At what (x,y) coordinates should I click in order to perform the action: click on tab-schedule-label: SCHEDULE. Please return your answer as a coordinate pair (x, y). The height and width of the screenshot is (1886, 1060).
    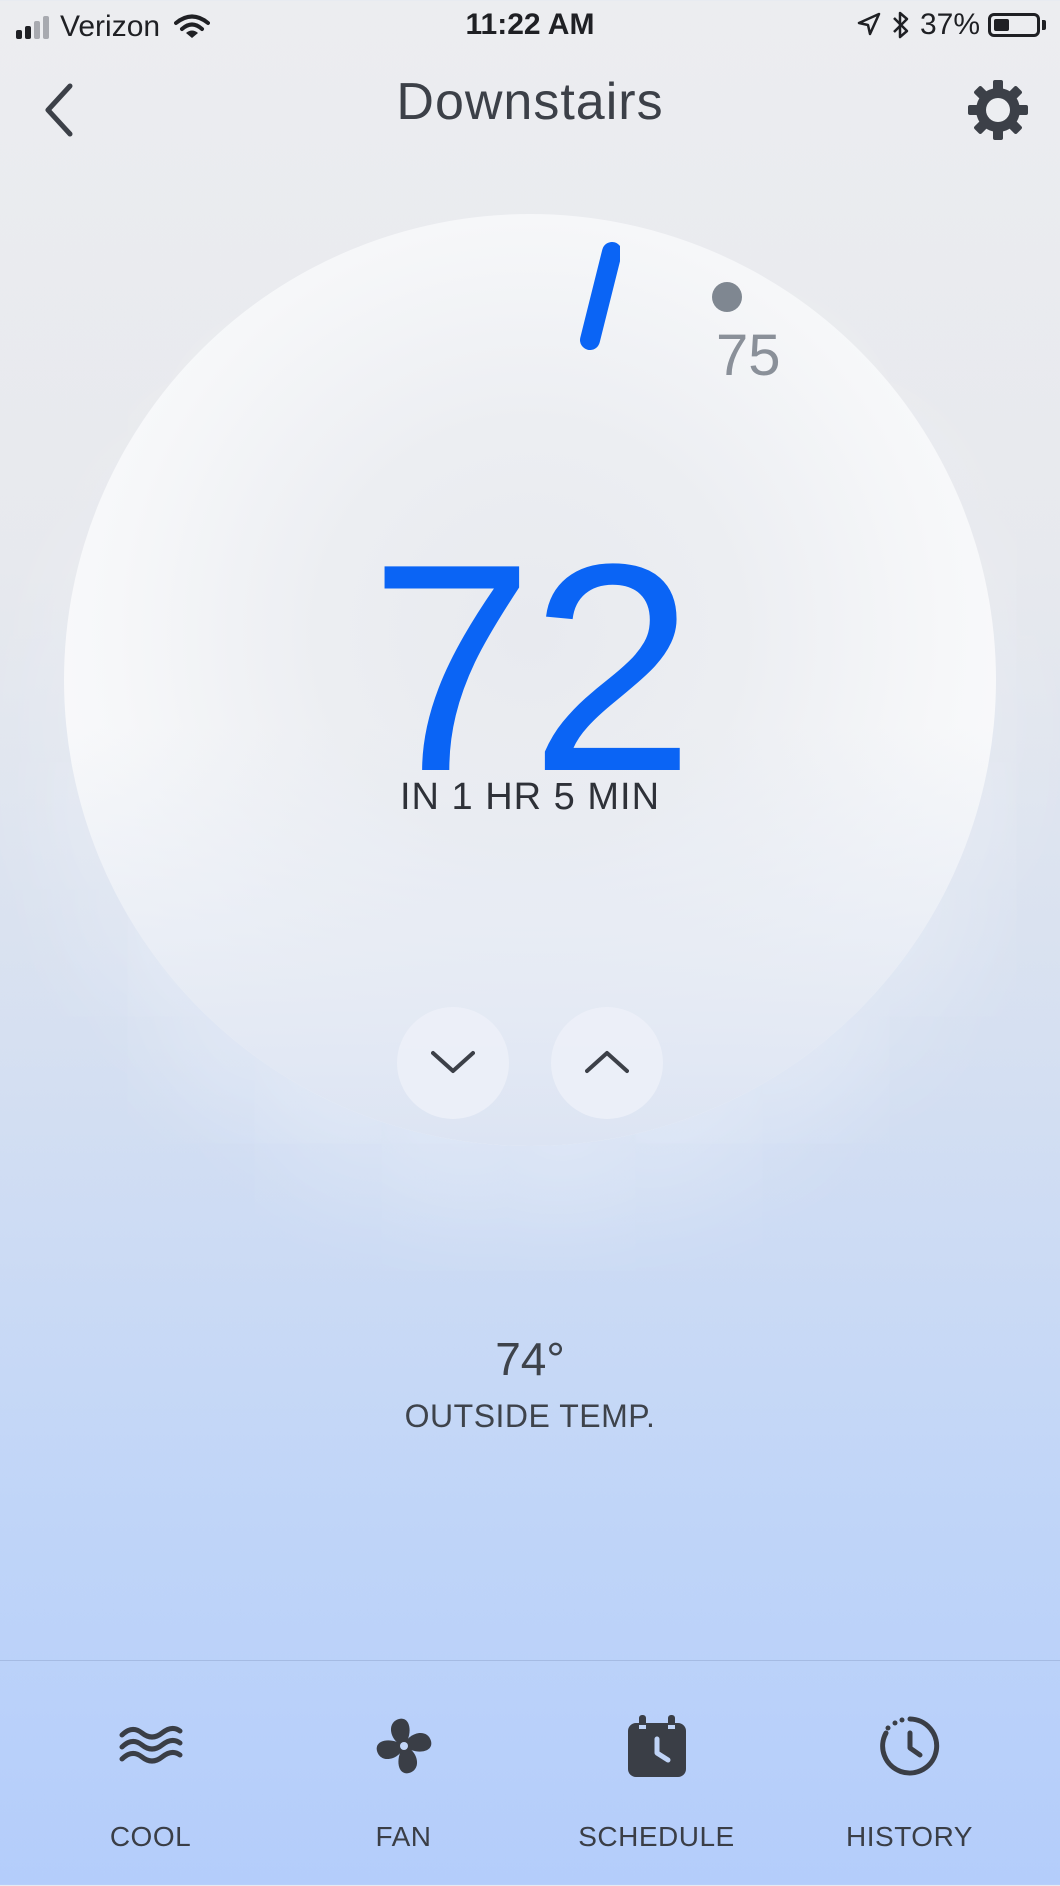
    Looking at the image, I should click on (656, 1836).